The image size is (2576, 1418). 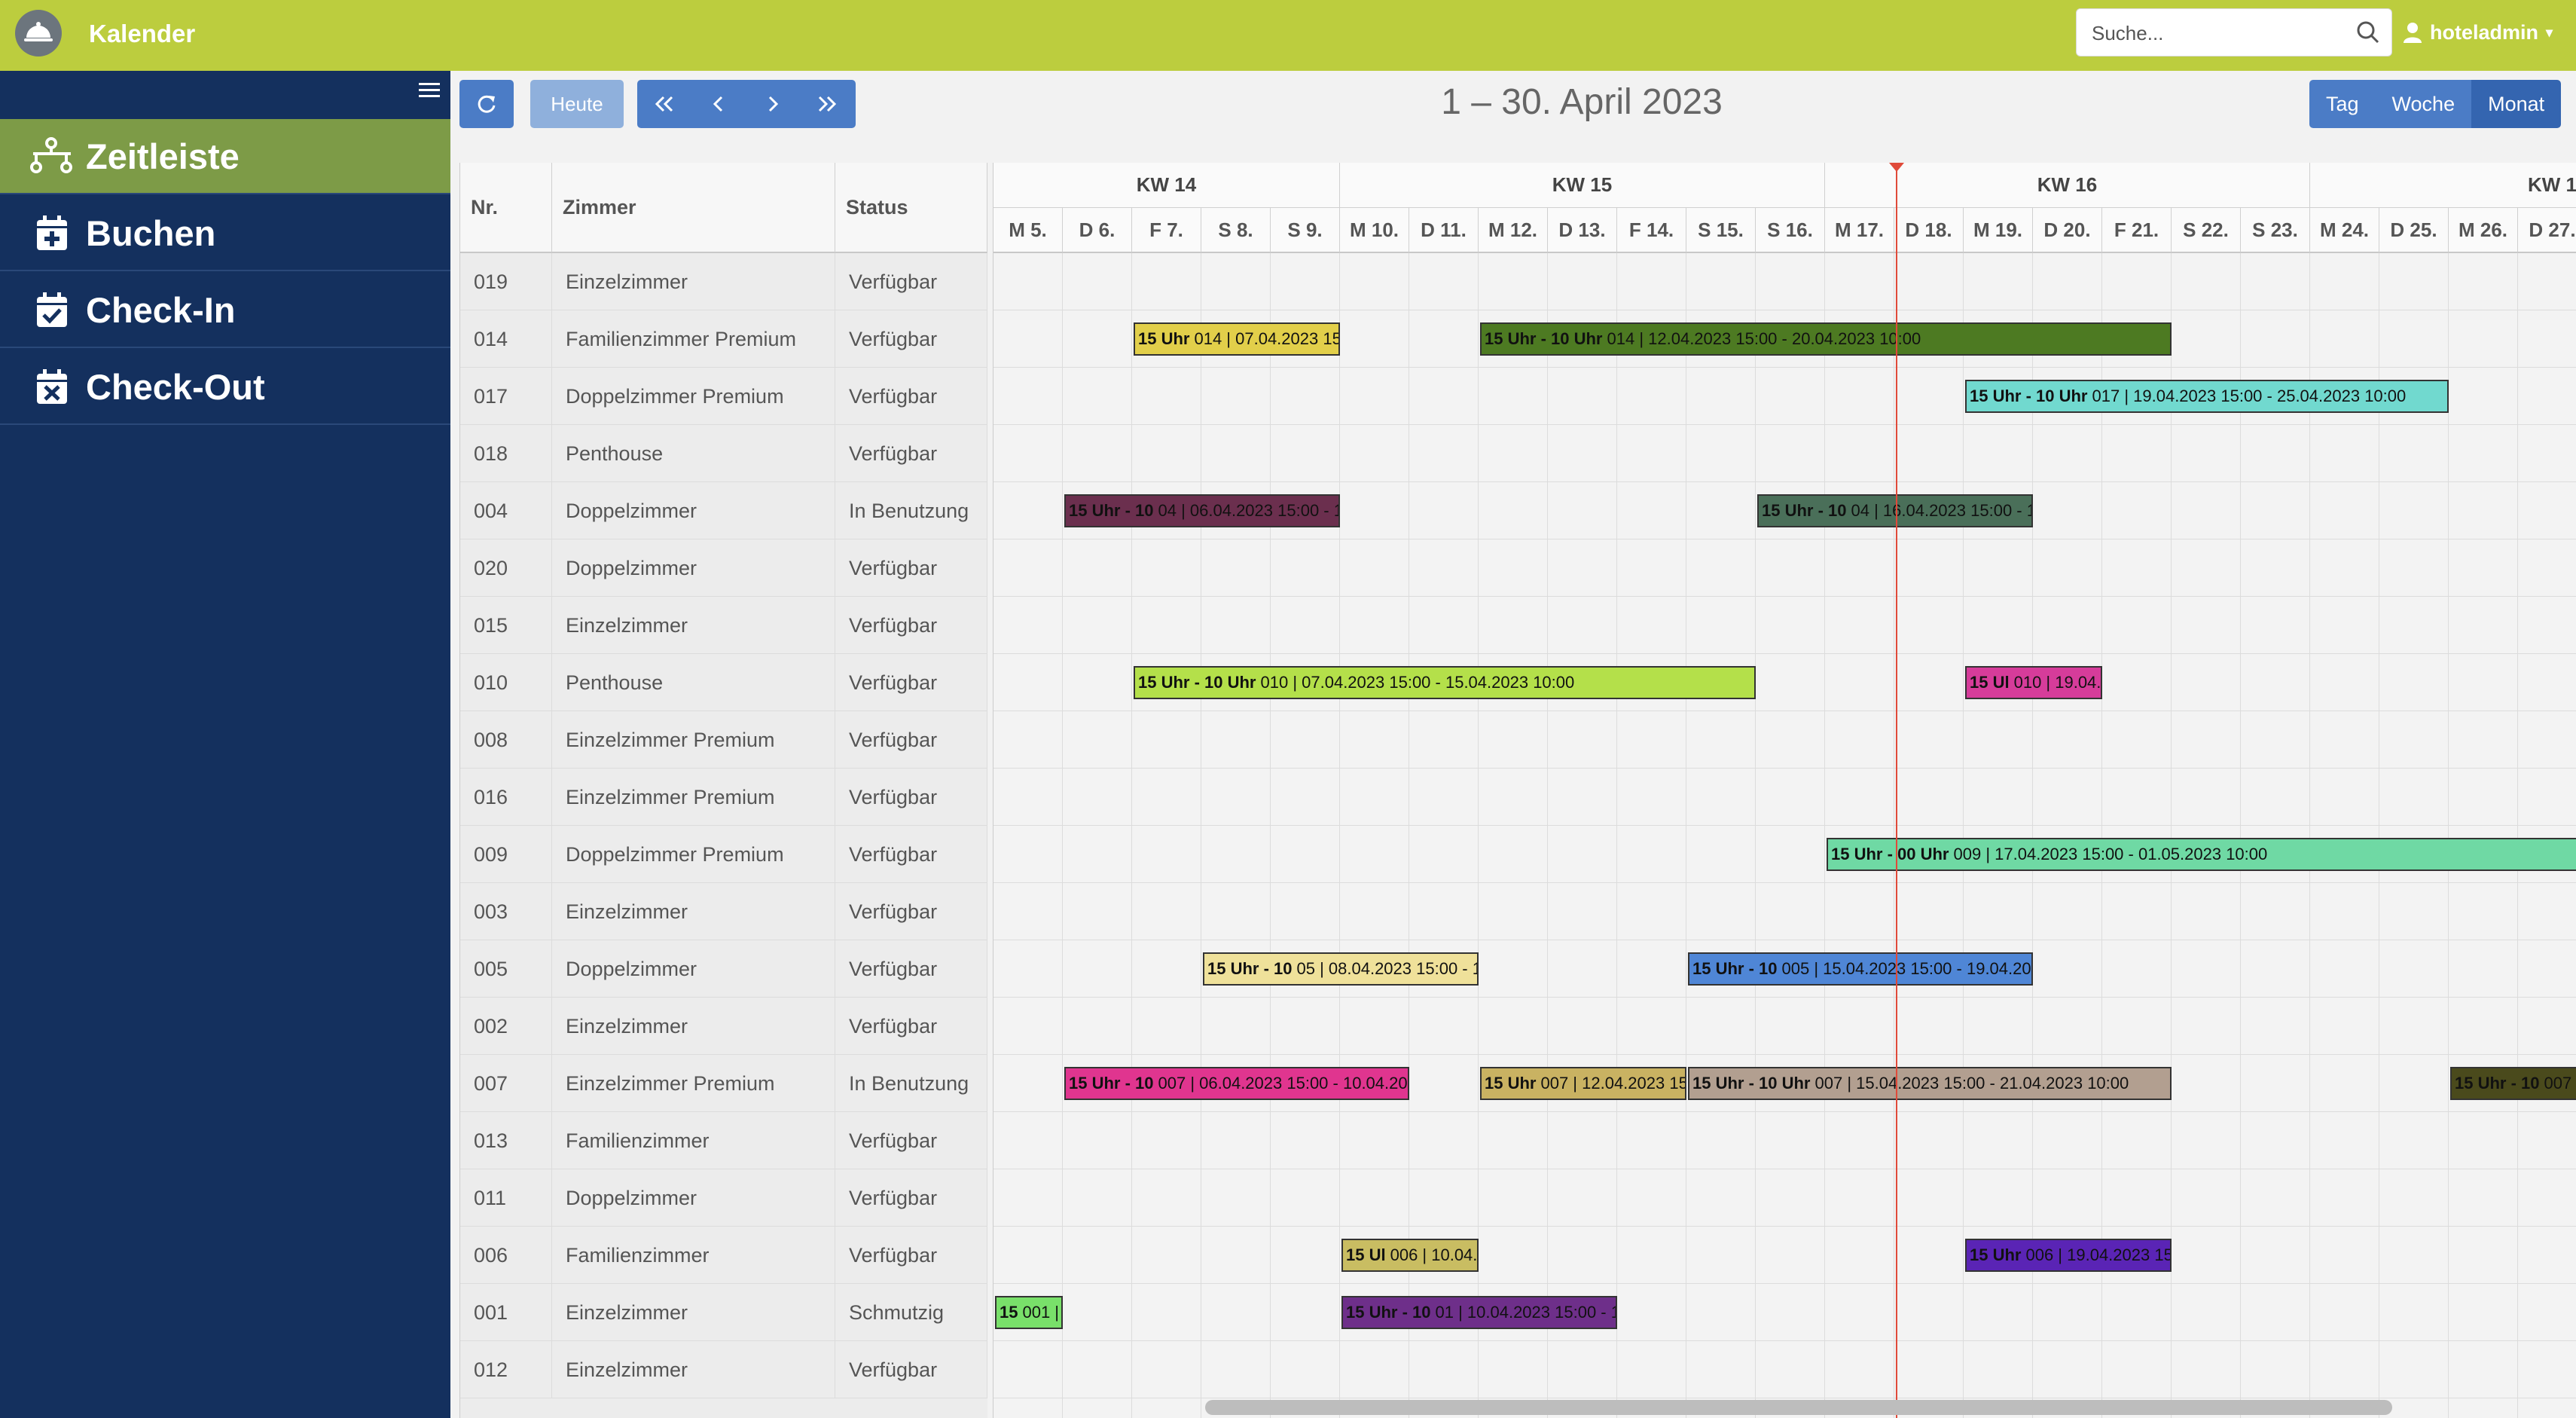 I want to click on cell-nr: 008, so click(x=506, y=740).